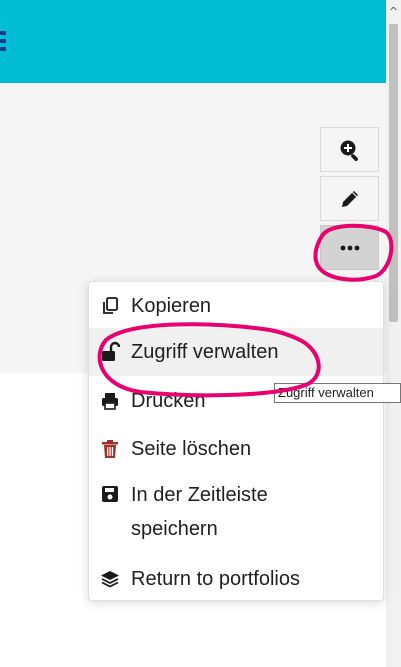 This screenshot has width=401, height=667. Describe the element at coordinates (110, 579) in the screenshot. I see `layers-icon` at that location.